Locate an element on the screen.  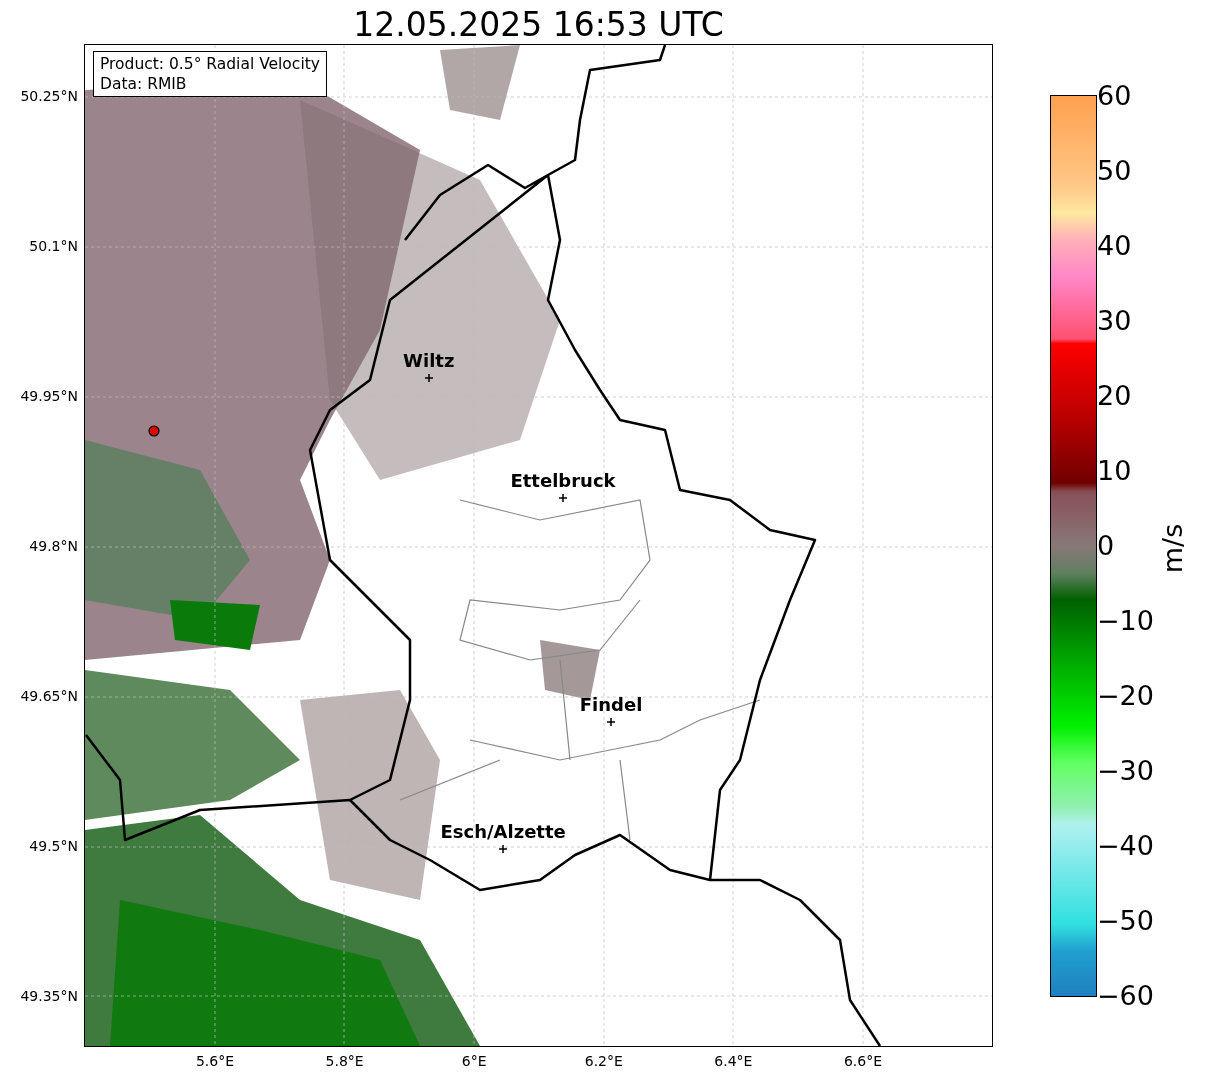
longitude-label: 5.6°E is located at coordinates (215, 1061).